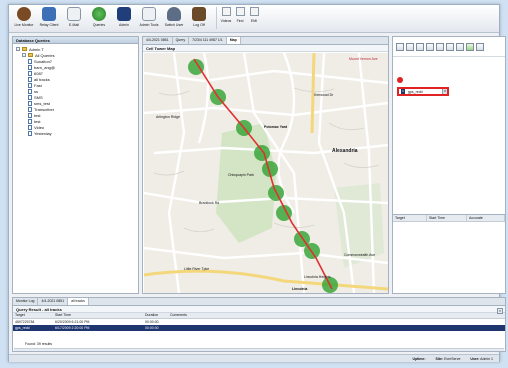 The image size is (508, 368). Describe the element at coordinates (481, 358) in the screenshot. I see `status-user: User: Admin 1` at that location.